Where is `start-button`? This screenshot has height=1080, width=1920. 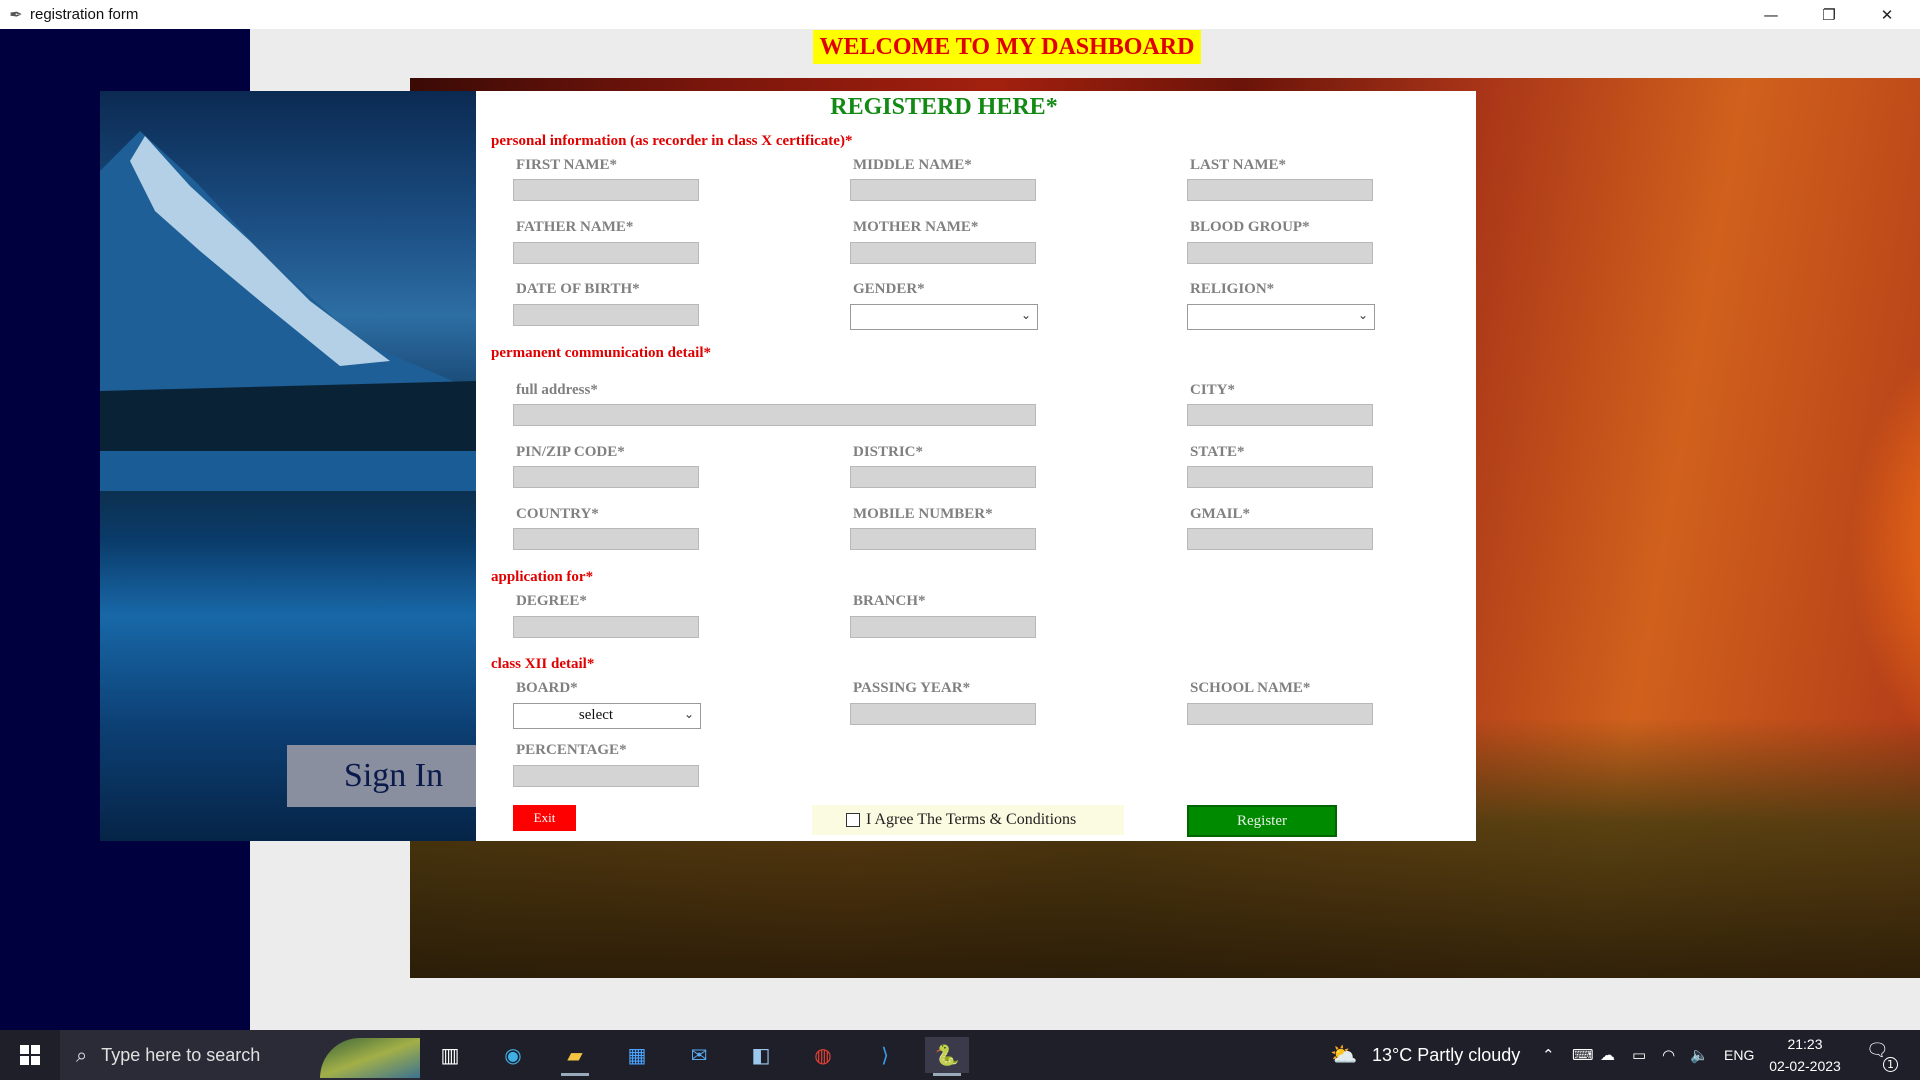 start-button is located at coordinates (30, 1055).